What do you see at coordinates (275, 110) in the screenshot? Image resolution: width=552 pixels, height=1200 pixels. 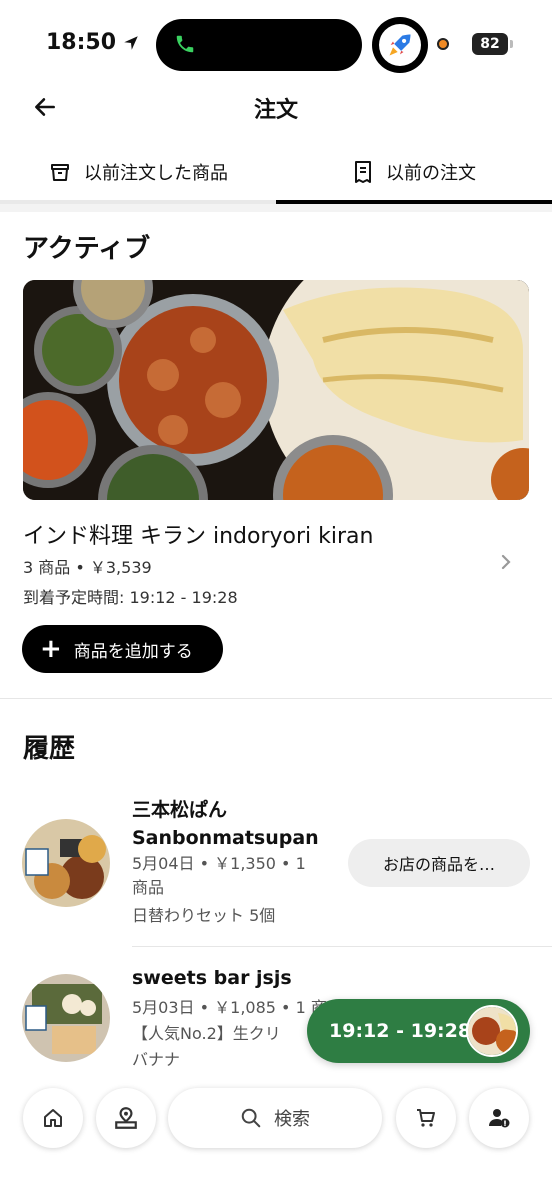 I see `page-title: 注文` at bounding box center [275, 110].